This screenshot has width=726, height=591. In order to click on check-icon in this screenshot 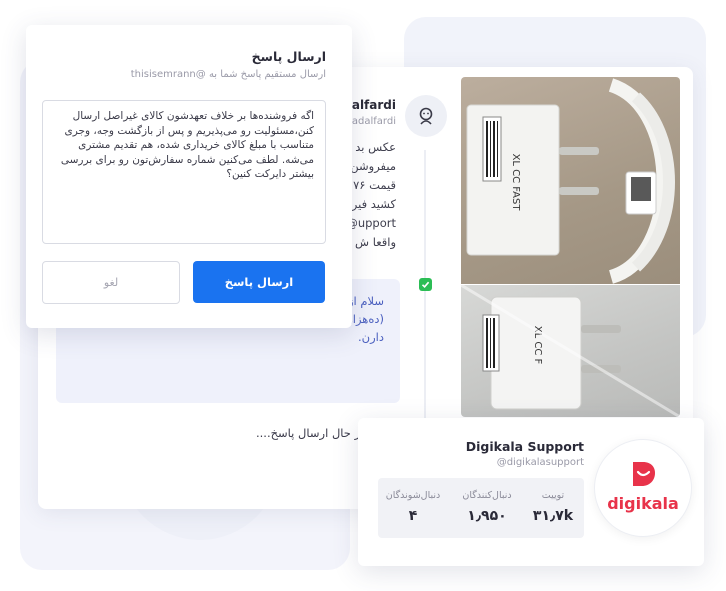, I will do `click(425, 284)`.